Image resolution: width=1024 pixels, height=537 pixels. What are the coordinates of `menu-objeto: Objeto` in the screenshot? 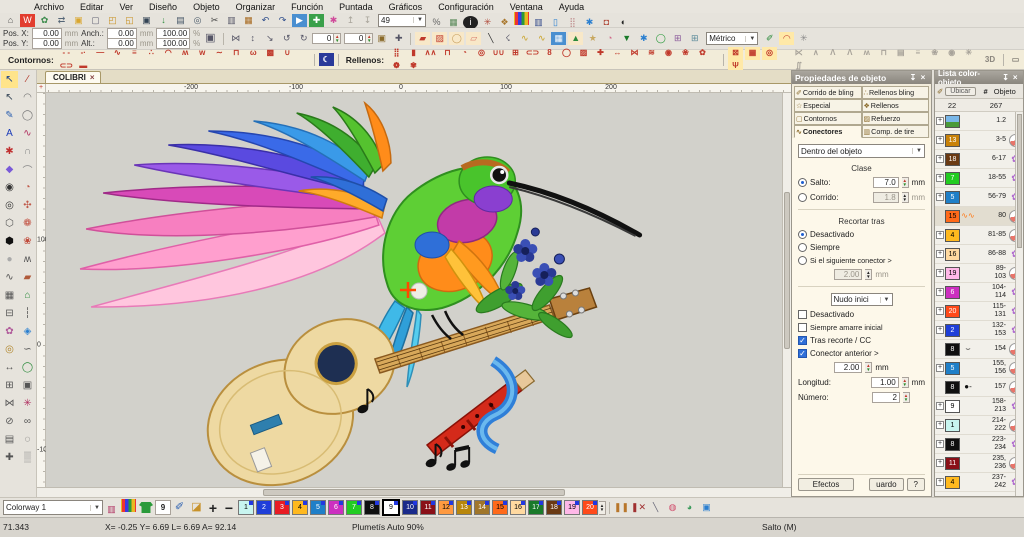 It's located at (206, 7).